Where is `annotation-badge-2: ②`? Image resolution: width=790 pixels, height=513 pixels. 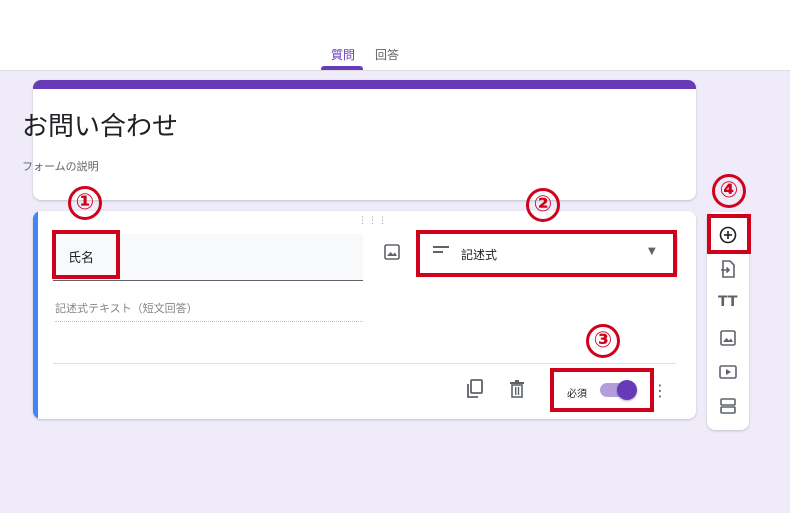 annotation-badge-2: ② is located at coordinates (543, 205).